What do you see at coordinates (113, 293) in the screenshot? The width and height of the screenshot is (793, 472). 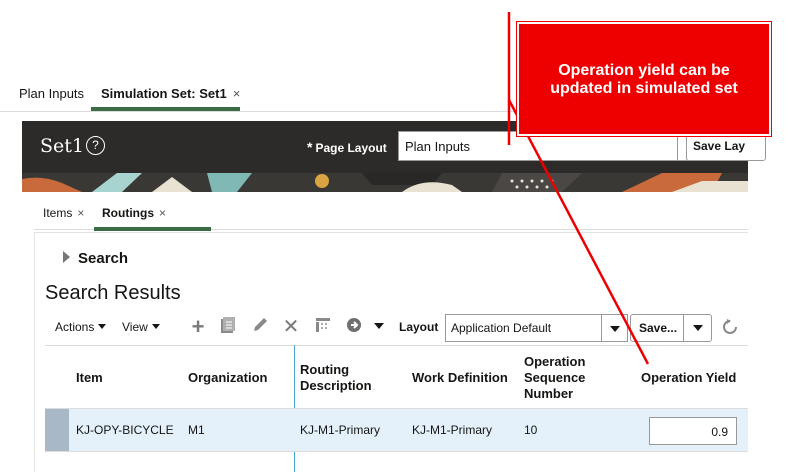 I see `search-results-title: Search Results` at bounding box center [113, 293].